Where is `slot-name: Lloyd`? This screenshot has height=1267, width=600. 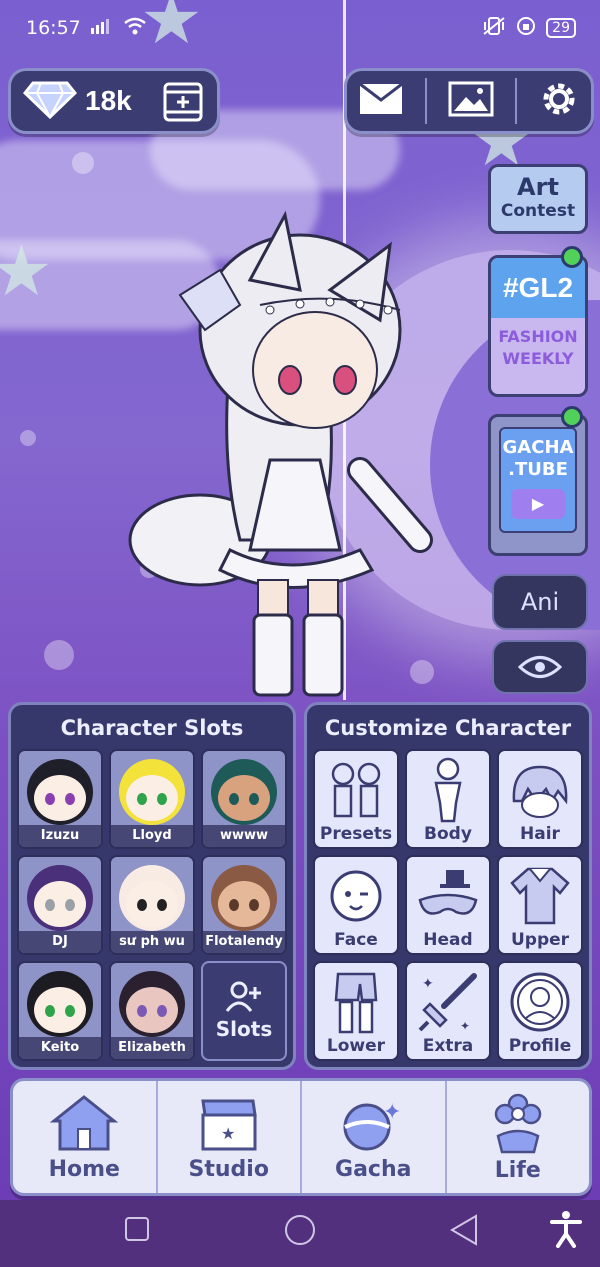
slot-name: Lloyd is located at coordinates (152, 836).